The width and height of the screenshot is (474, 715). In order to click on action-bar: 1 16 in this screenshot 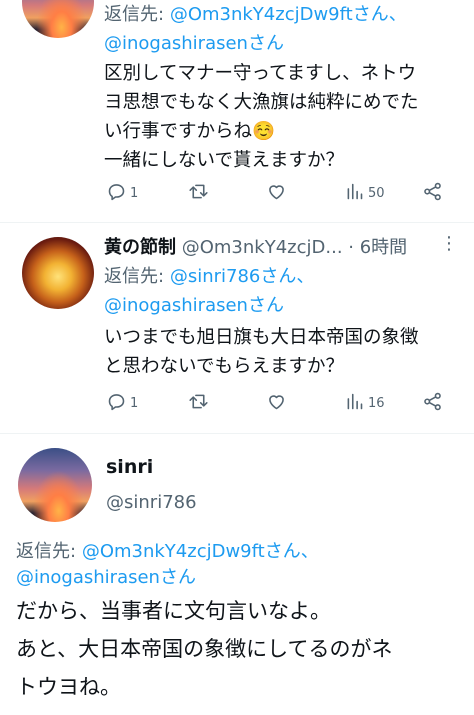, I will do `click(280, 403)`.